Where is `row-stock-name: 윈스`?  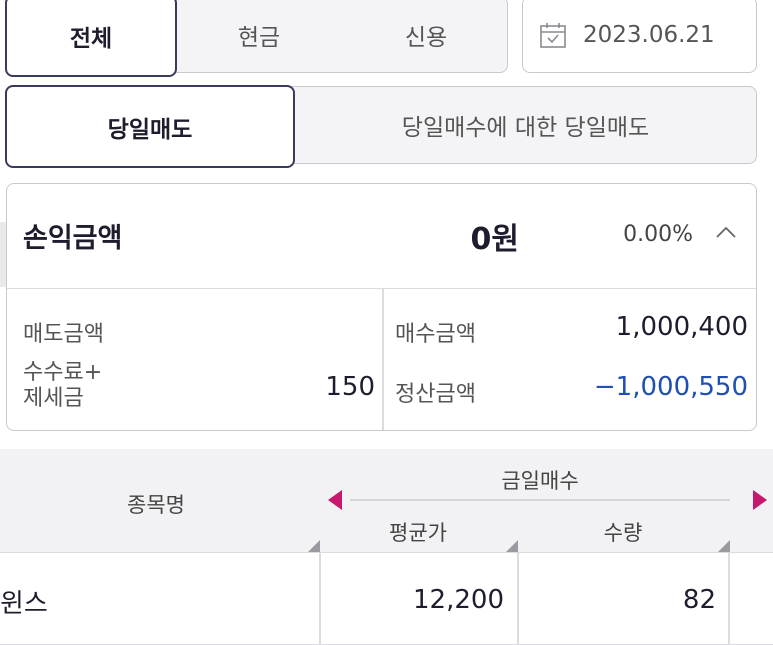
row-stock-name: 윈스 is located at coordinates (24, 604).